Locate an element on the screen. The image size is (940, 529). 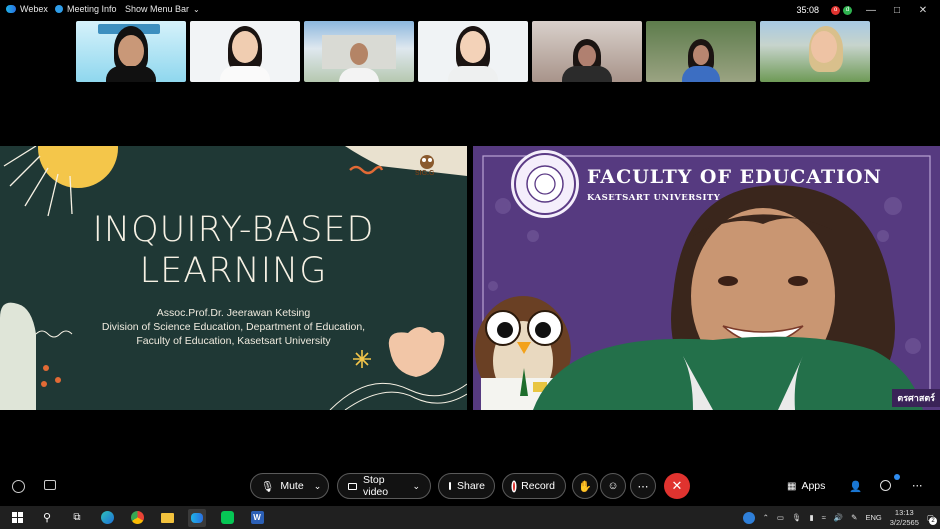
chevron-up-icon: ⌃ is located at coordinates (766, 517).